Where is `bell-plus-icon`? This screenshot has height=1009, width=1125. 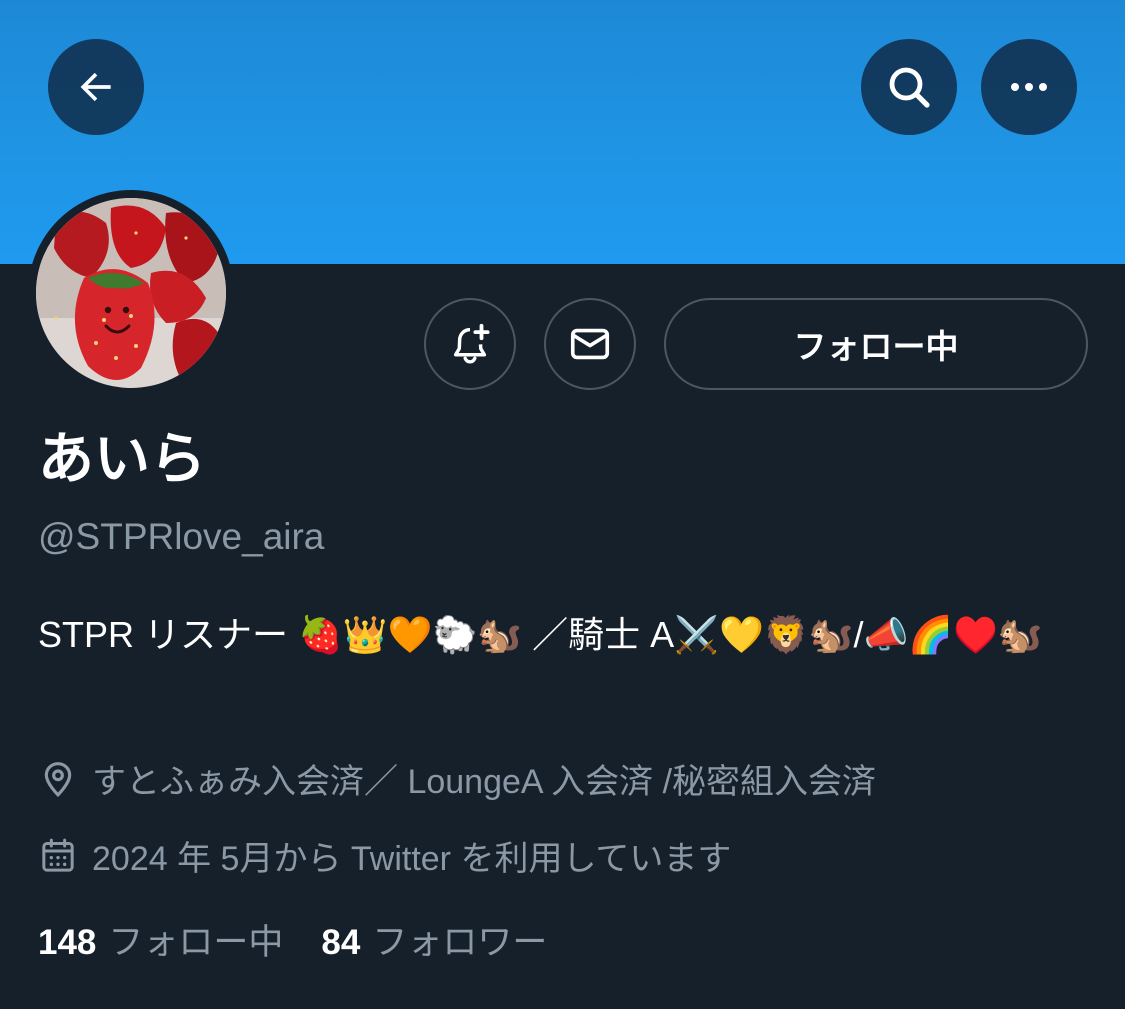 bell-plus-icon is located at coordinates (471, 343).